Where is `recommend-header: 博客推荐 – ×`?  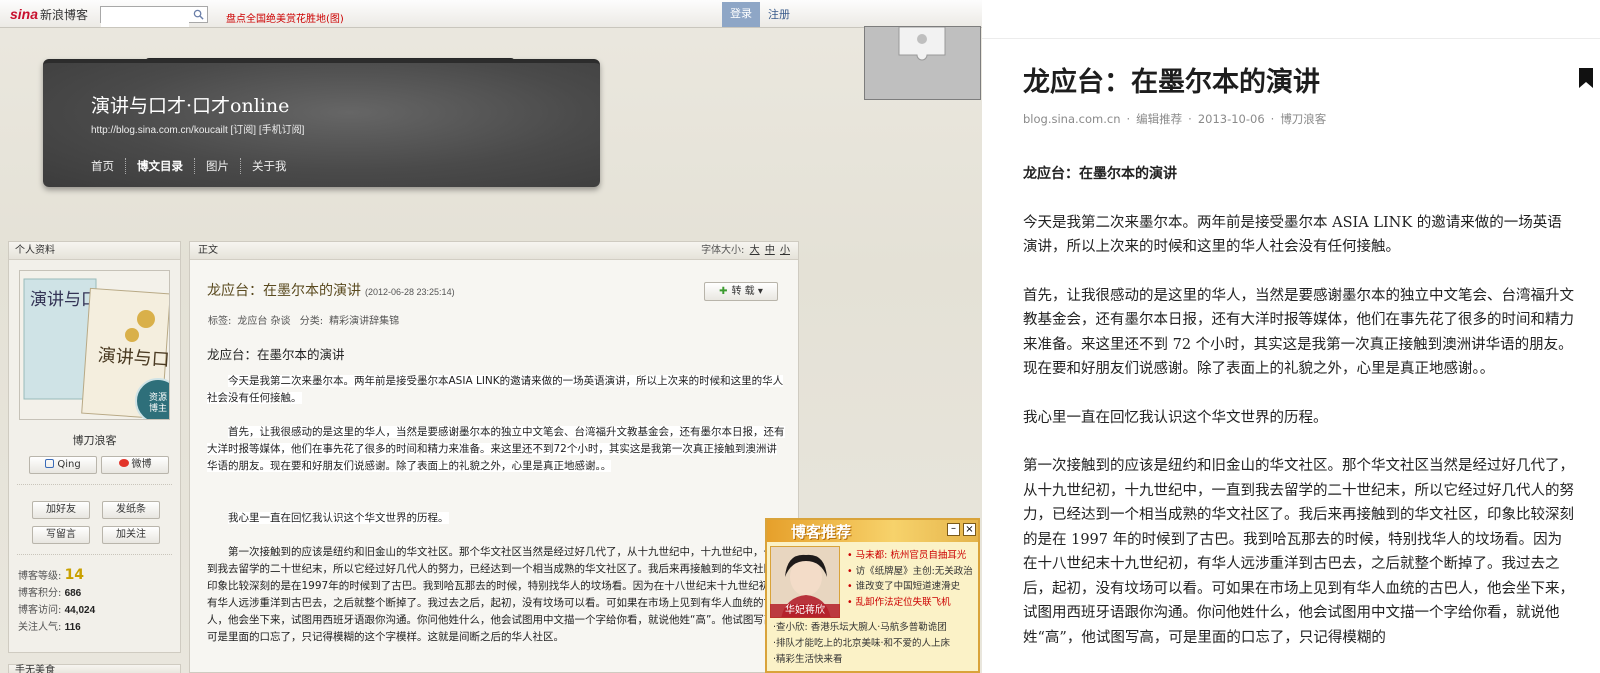 recommend-header: 博客推荐 – × is located at coordinates (872, 531).